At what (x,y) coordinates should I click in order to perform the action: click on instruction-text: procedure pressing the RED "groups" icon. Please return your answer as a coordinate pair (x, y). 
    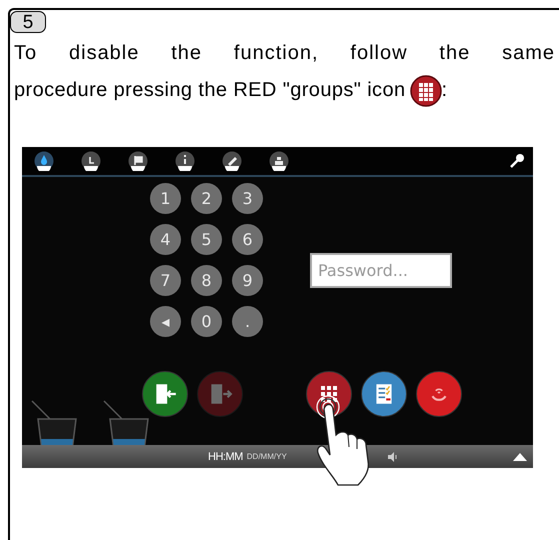
    Looking at the image, I should click on (210, 90).